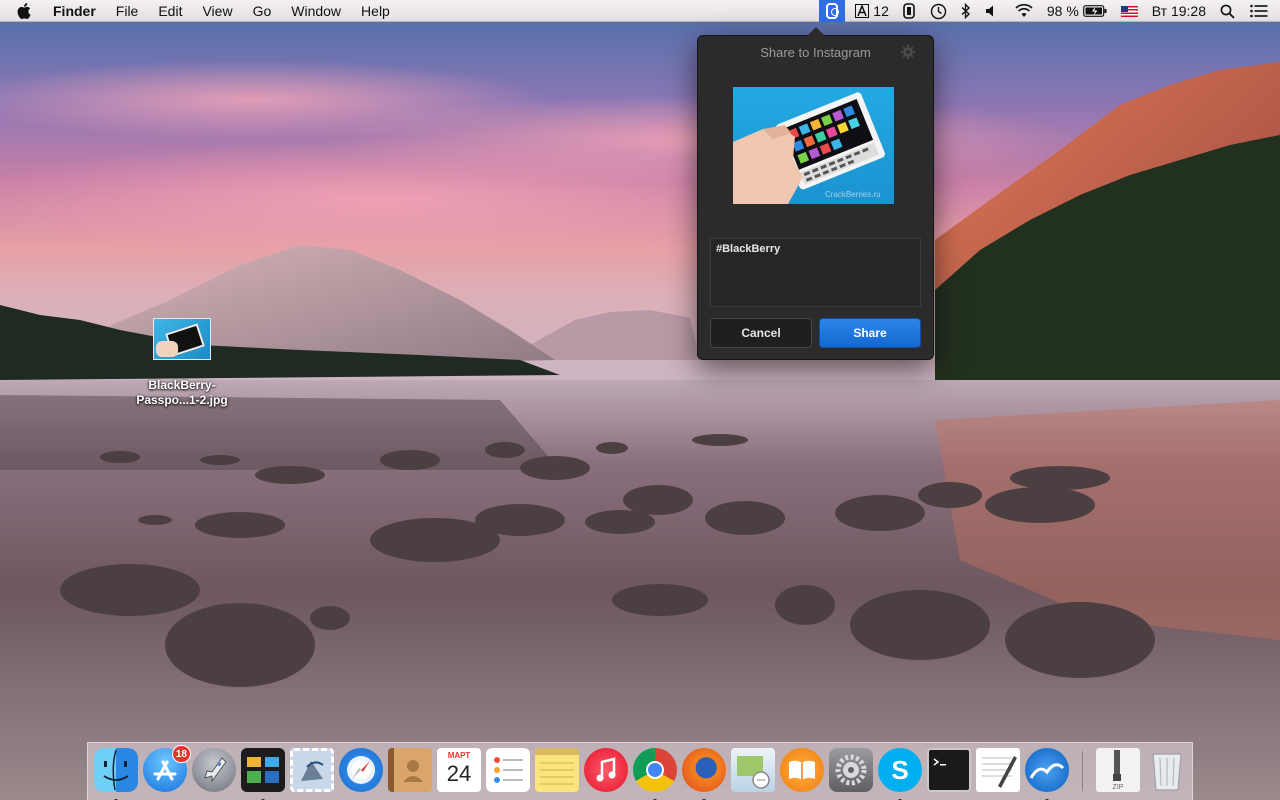  I want to click on file-name-line-2: Passpo...1-2.jpg, so click(182, 400).